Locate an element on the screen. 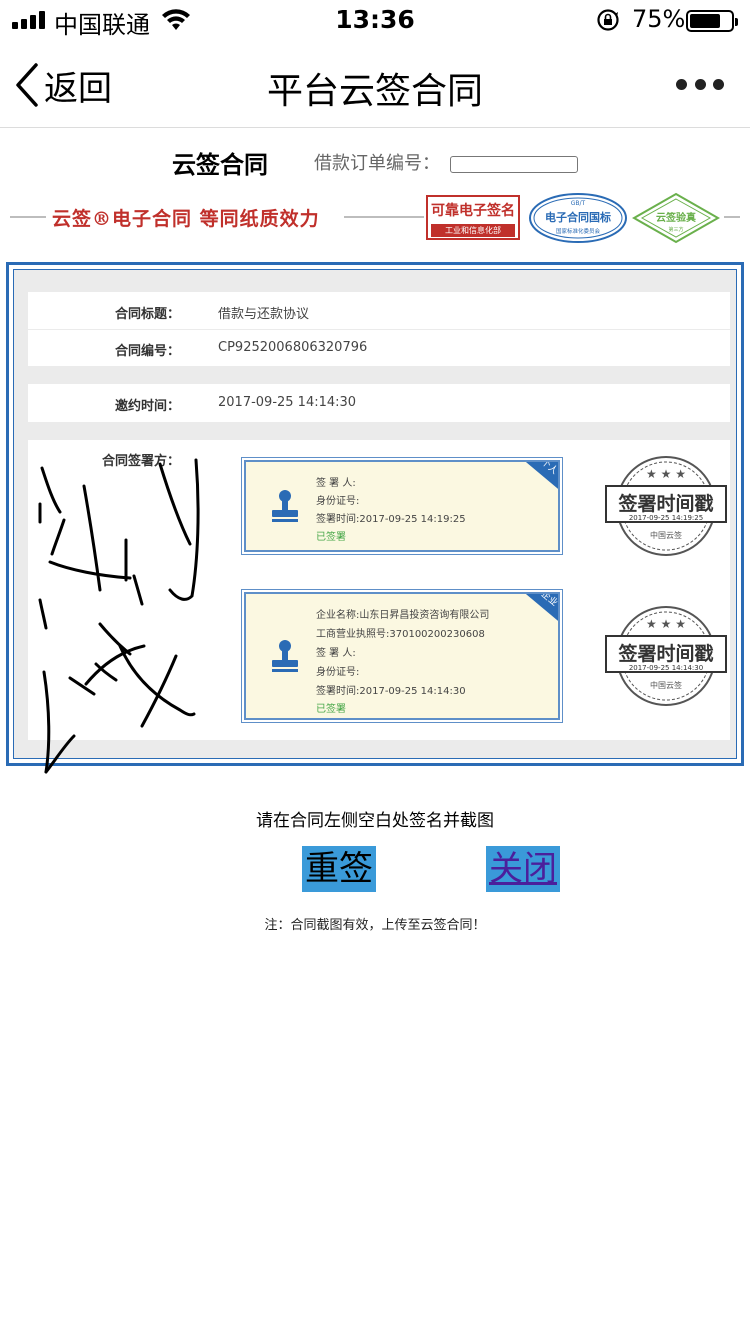  timestamp-seal-icon: ★ ★ ★ 签署时间戳 2017-09-25 14:14:30 中国云签 is located at coordinates (666, 656).